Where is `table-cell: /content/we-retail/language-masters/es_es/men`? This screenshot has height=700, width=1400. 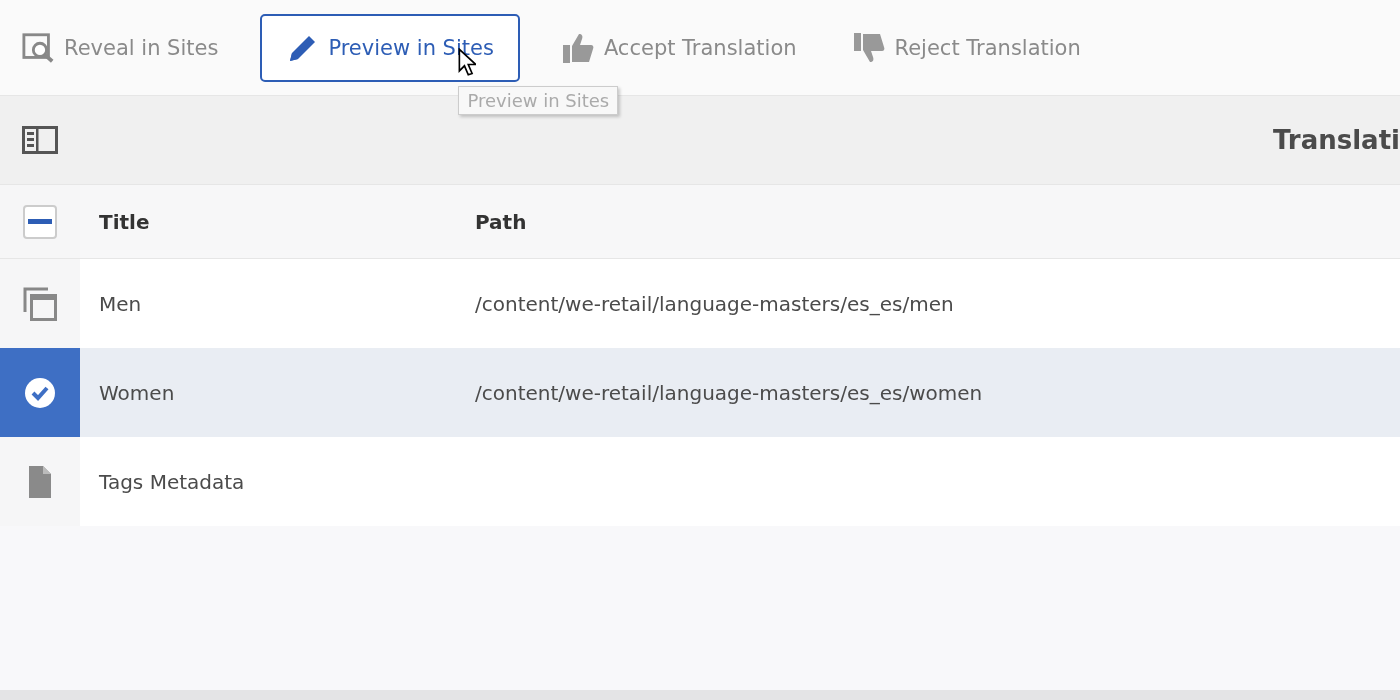
table-cell: /content/we-retail/language-masters/es_es/men is located at coordinates (714, 303).